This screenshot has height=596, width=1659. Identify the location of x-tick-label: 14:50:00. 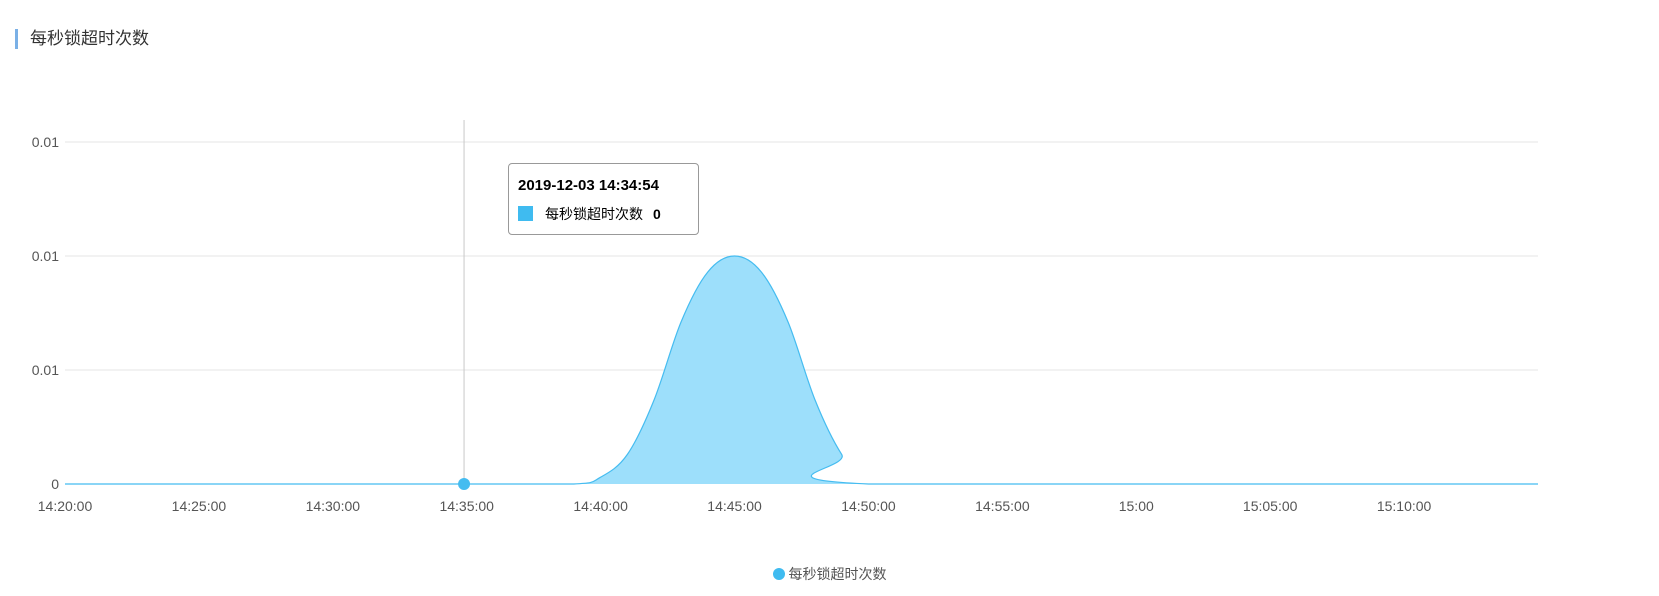
(868, 506).